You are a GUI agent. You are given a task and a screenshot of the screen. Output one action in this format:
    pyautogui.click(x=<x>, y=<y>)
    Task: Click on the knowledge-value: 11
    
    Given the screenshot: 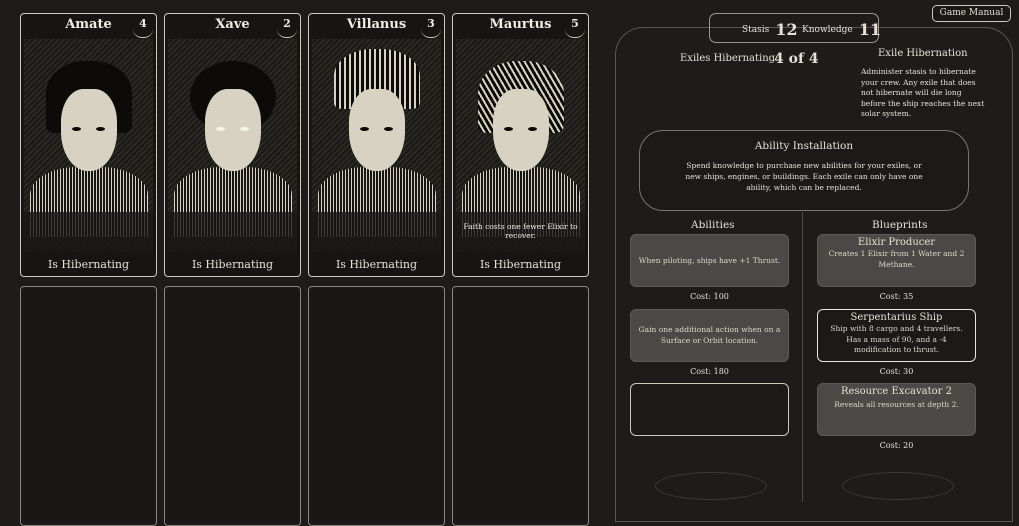 What is the action you would take?
    pyautogui.click(x=869, y=29)
    